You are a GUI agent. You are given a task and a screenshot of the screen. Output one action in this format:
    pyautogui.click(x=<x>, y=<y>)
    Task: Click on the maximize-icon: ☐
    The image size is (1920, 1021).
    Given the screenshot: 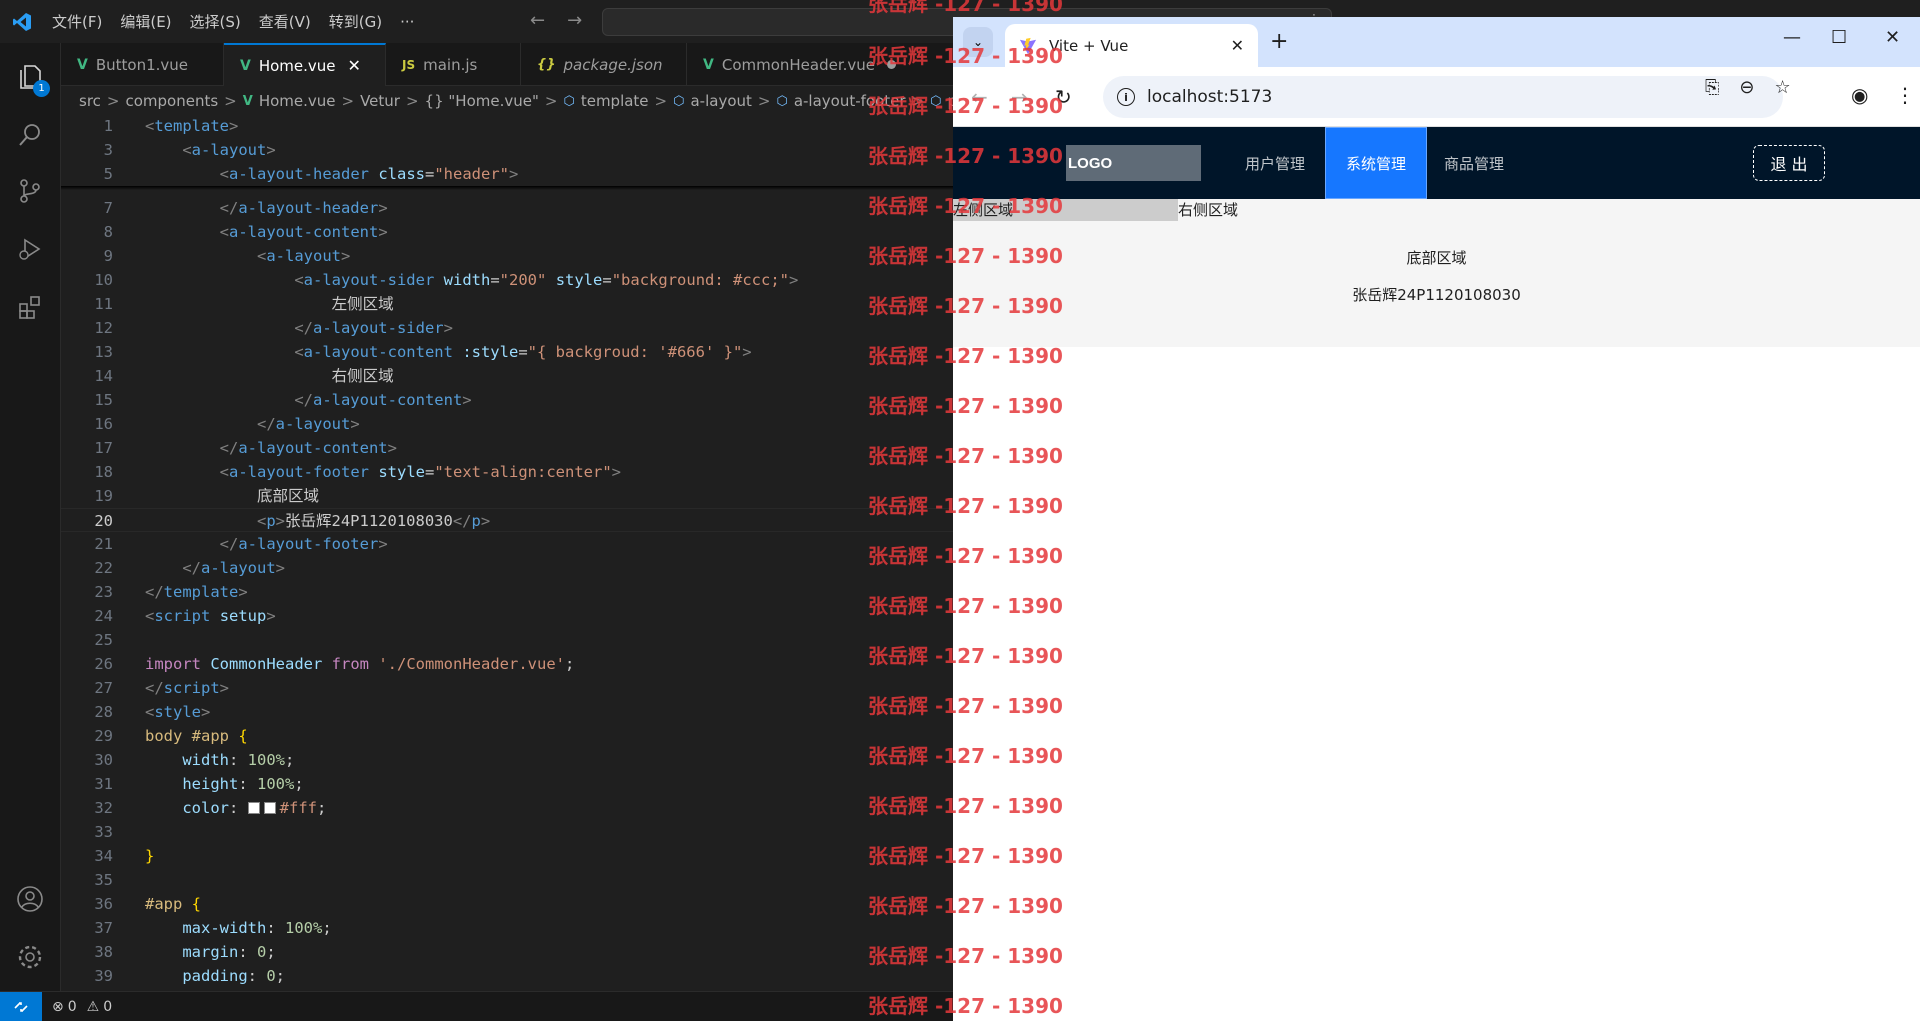 What is the action you would take?
    pyautogui.click(x=1839, y=37)
    